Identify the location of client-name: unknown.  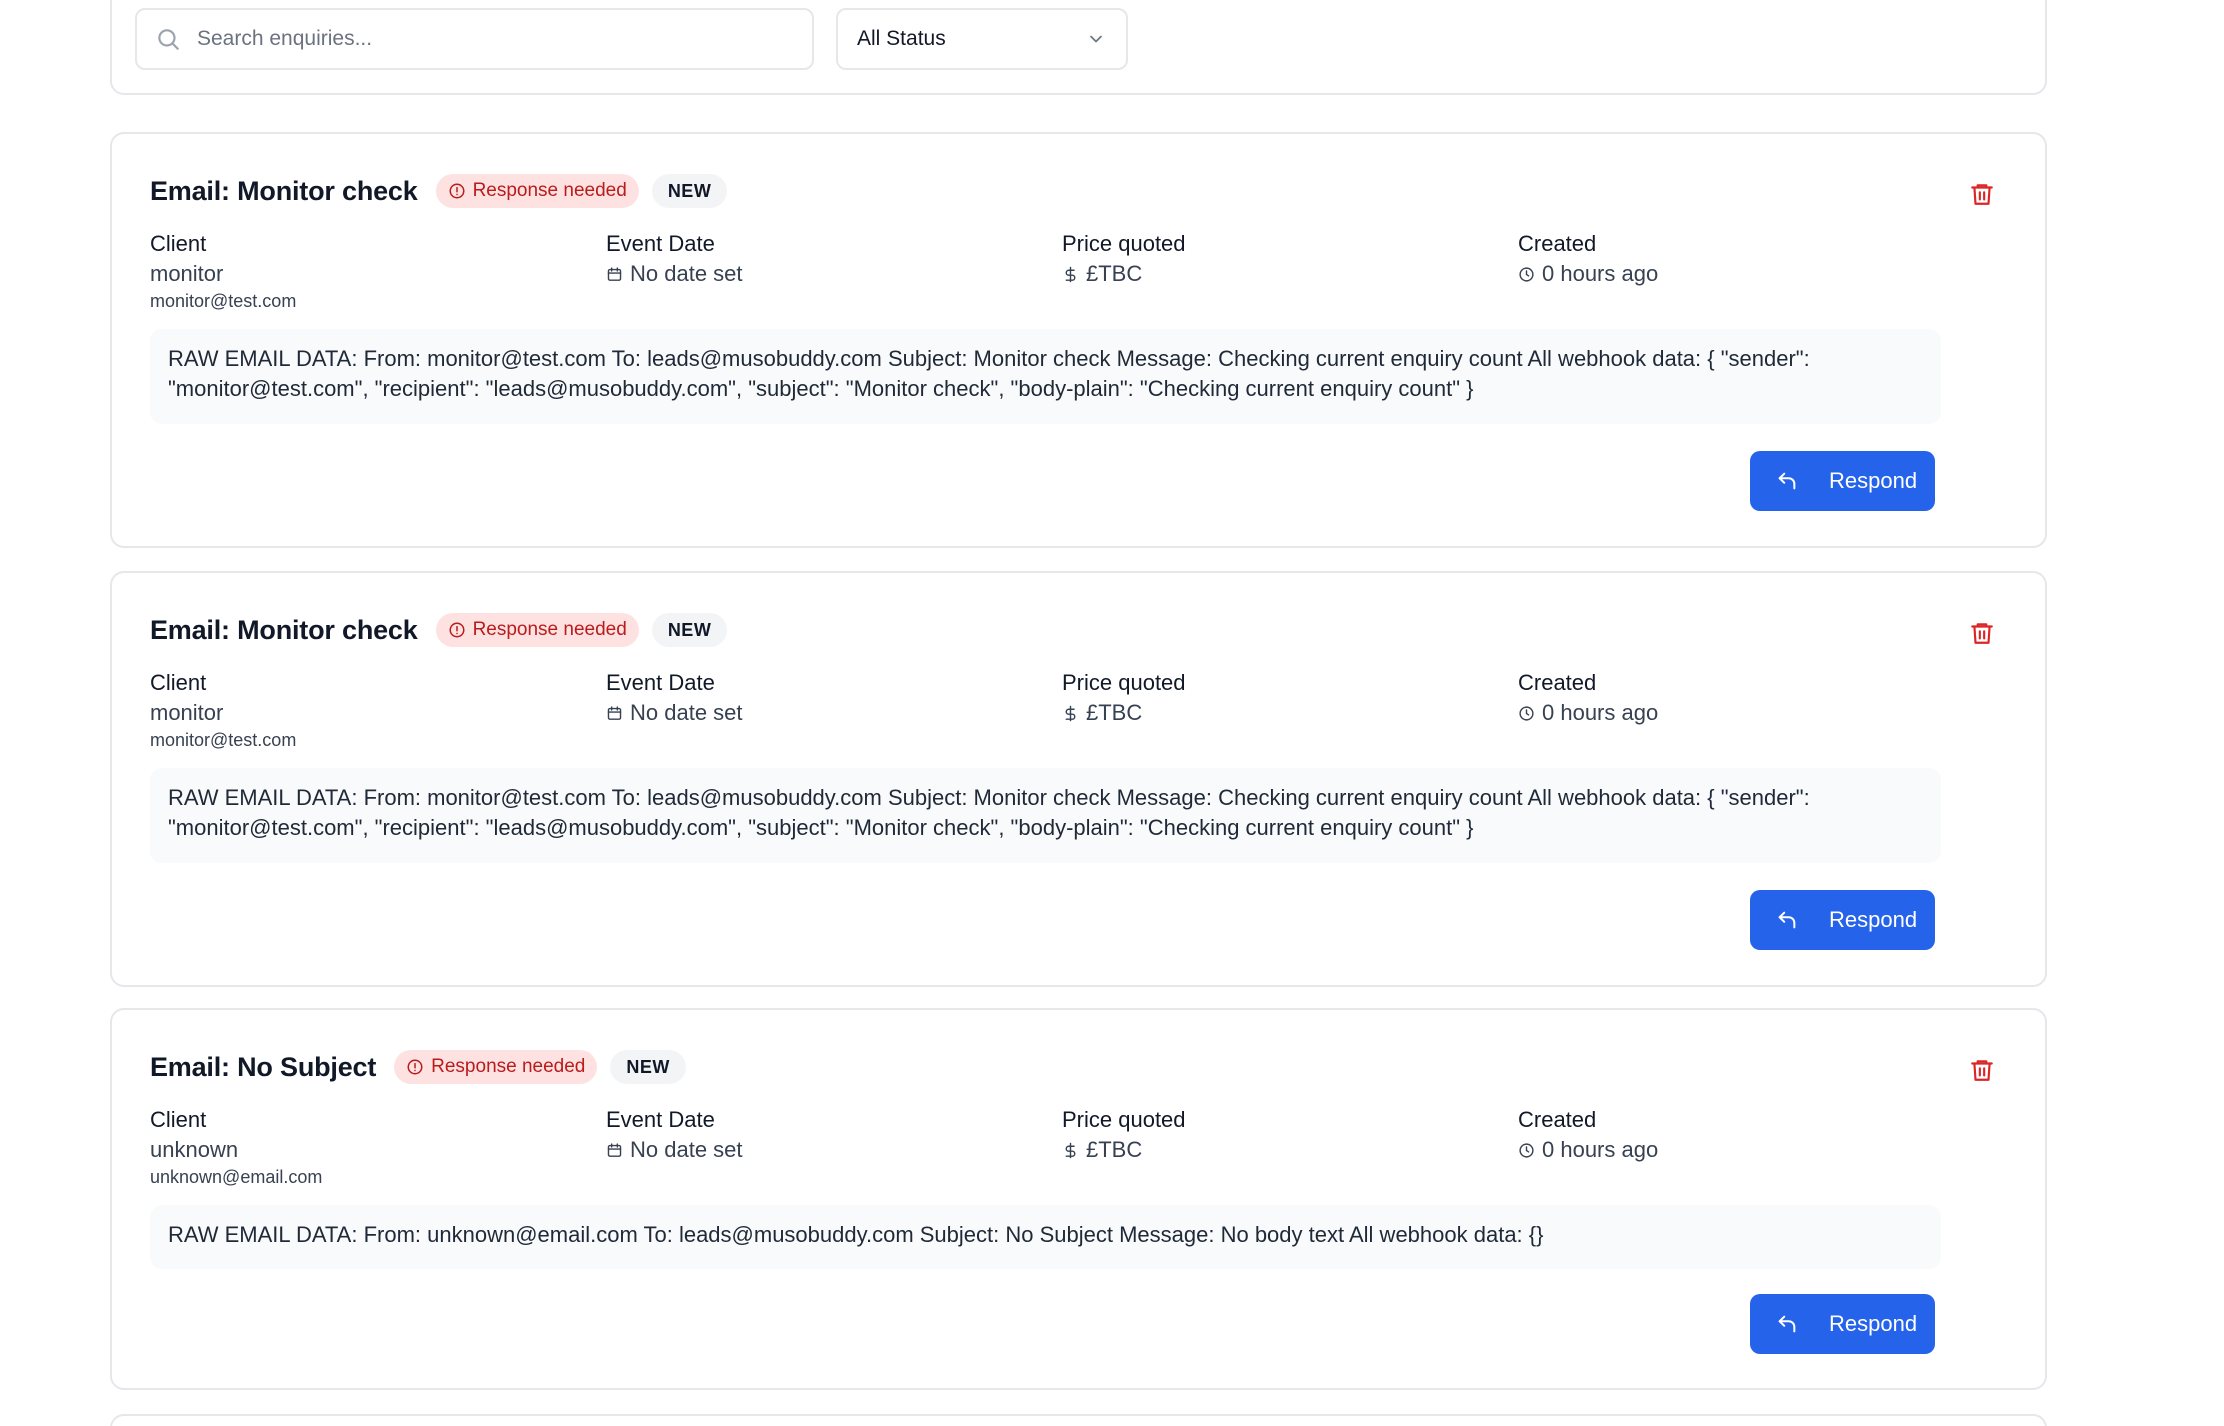
(194, 1149).